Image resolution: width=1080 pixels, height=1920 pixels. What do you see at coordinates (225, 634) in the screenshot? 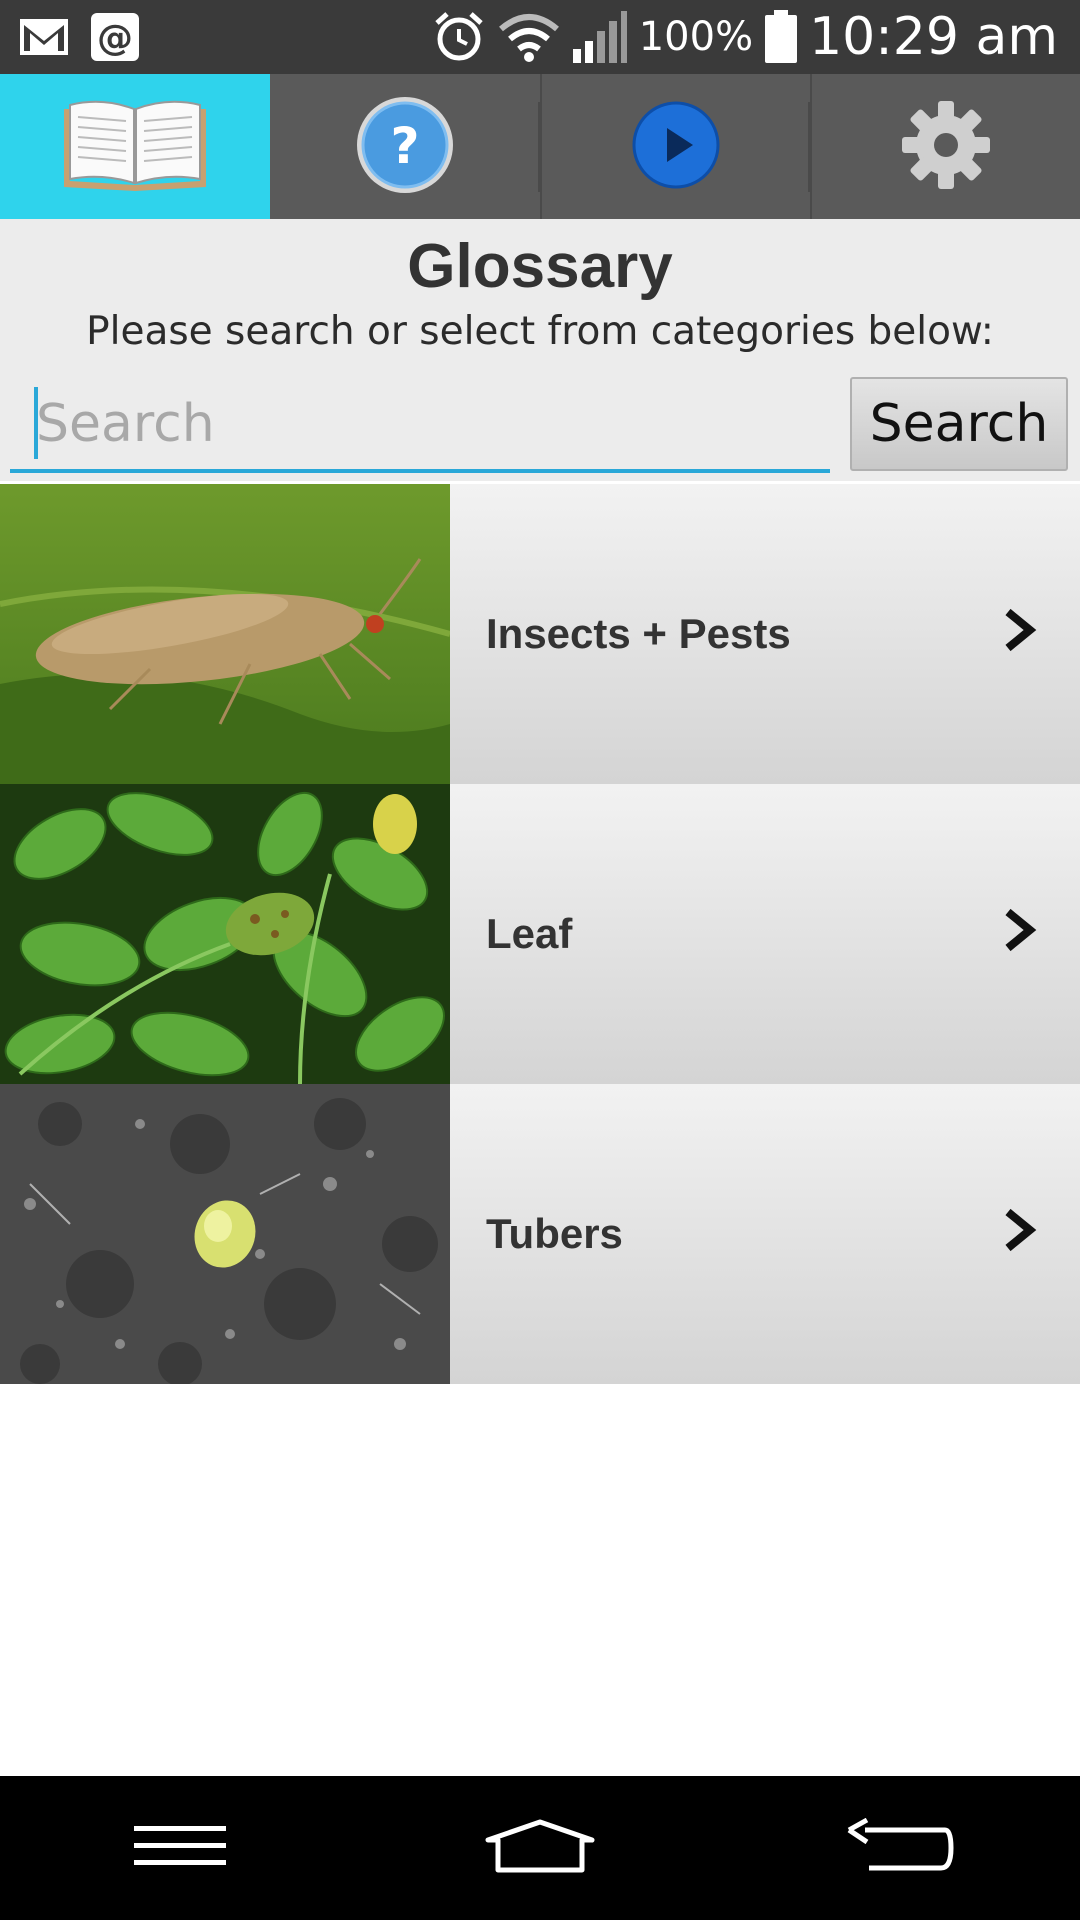
I see `category-image-moth` at bounding box center [225, 634].